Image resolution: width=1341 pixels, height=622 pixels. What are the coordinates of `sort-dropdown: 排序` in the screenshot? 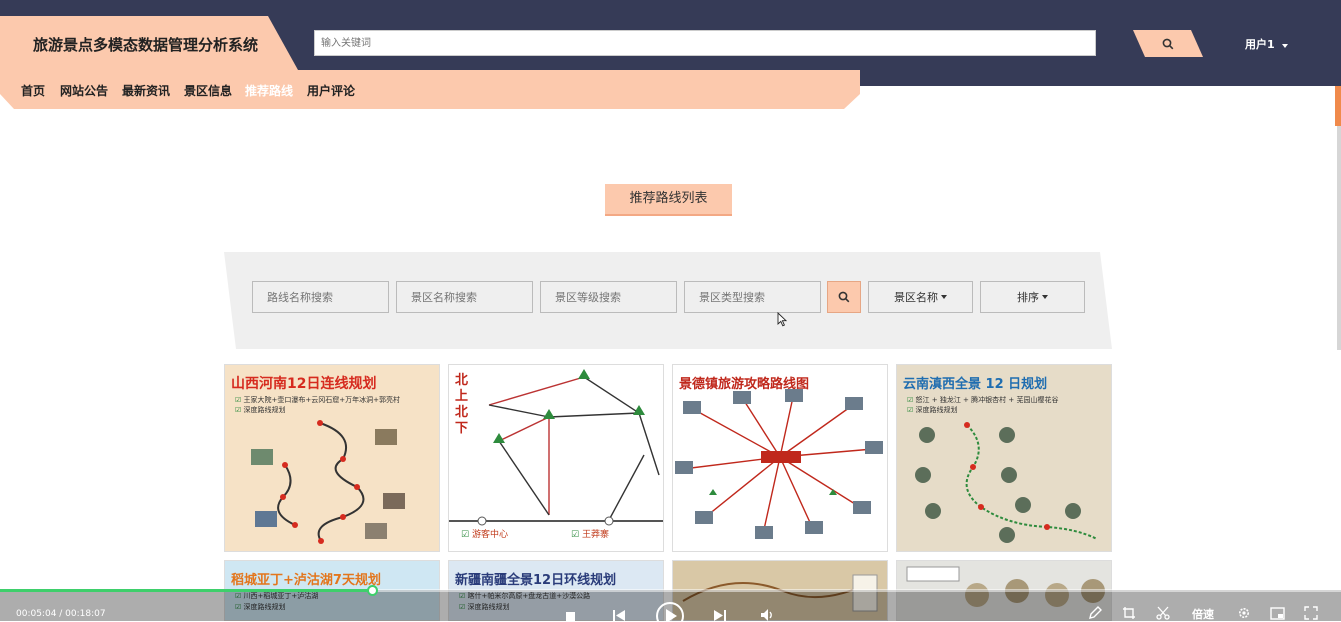 It's located at (1032, 297).